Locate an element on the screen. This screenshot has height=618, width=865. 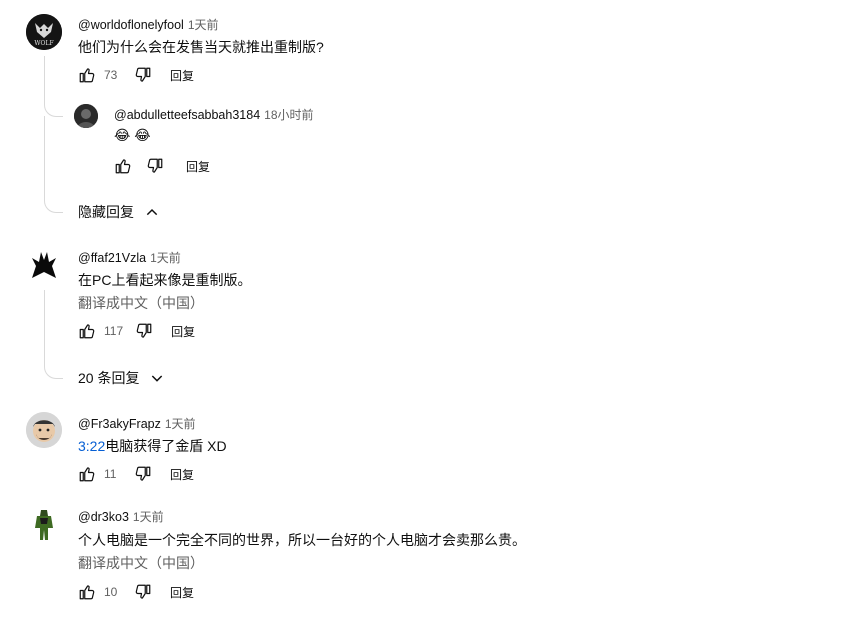
comment-text: 他们为什么会在发售当天就推出重制版? is located at coordinates (201, 47).